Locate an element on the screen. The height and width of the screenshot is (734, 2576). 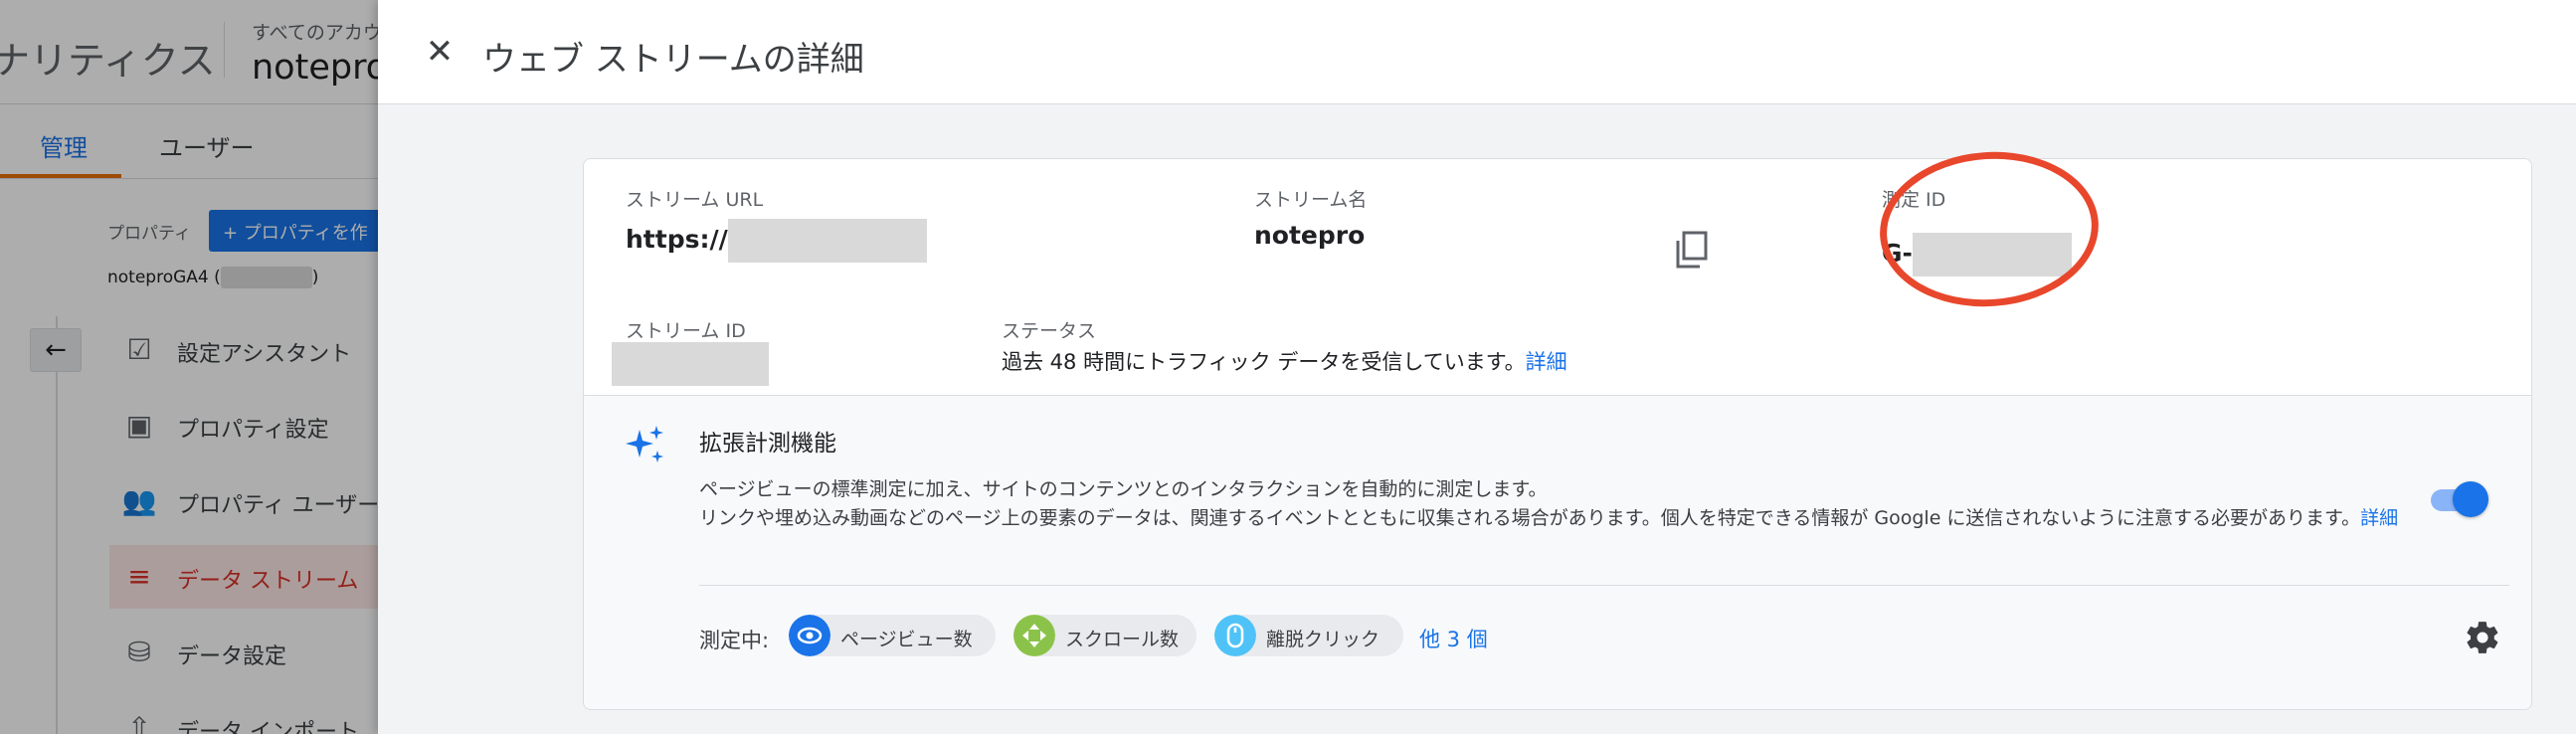
redacted-stream-id is located at coordinates (690, 364).